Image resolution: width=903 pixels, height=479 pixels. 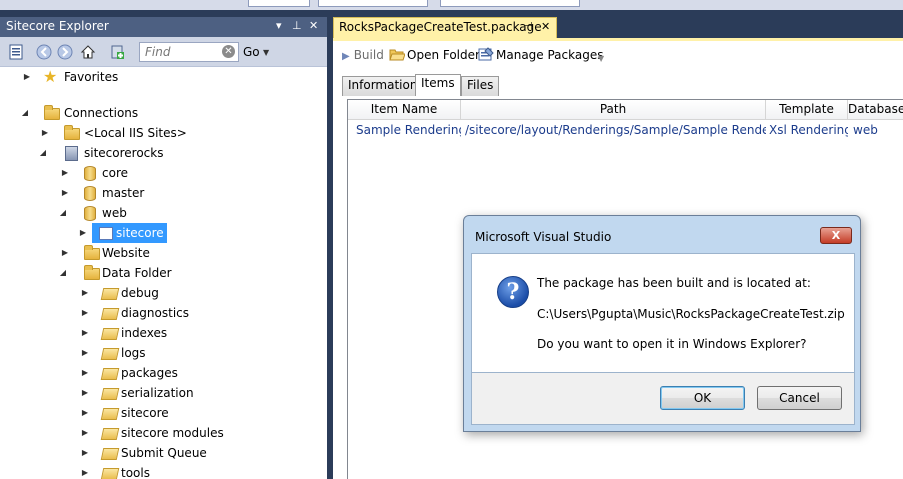 What do you see at coordinates (443, 55) in the screenshot?
I see `open-folder-label: Open Folder` at bounding box center [443, 55].